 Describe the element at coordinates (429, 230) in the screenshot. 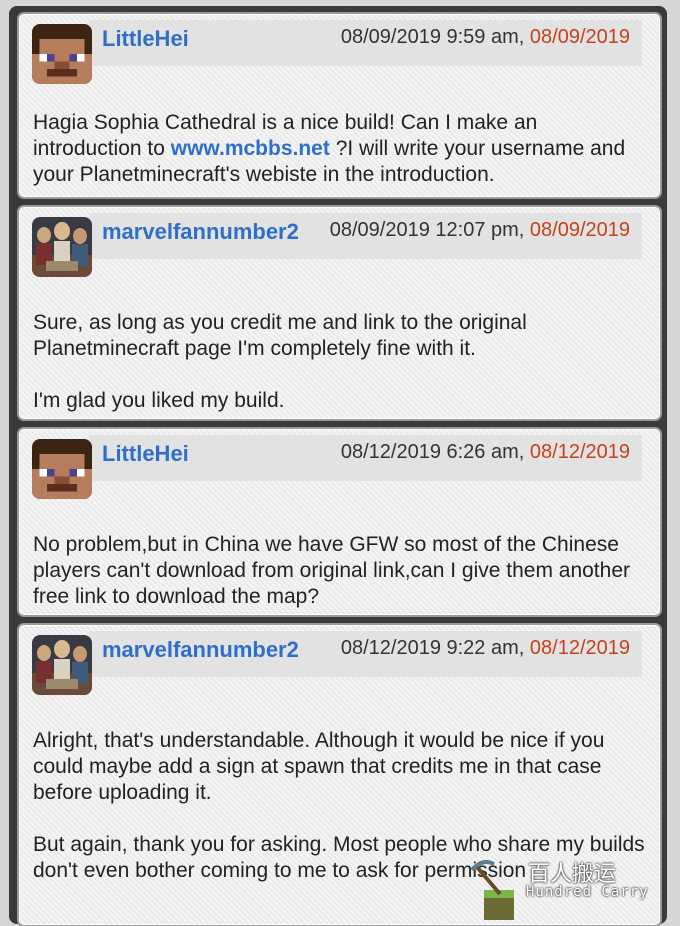

I see `post-time: 08/09/2019 12:07 pm,` at that location.